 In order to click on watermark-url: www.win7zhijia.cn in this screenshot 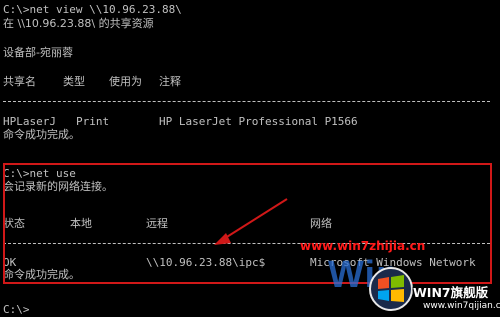, I will do `click(363, 246)`.